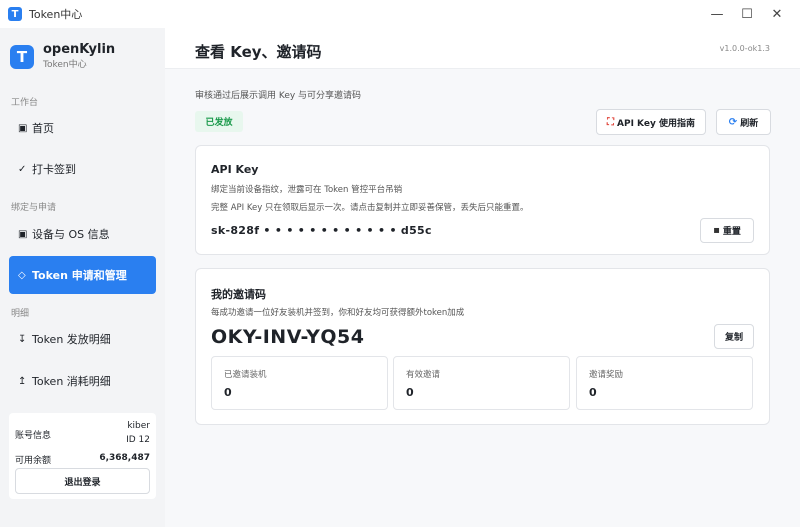  What do you see at coordinates (71, 381) in the screenshot?
I see `sidebar-item-label: Token 消耗明细` at bounding box center [71, 381].